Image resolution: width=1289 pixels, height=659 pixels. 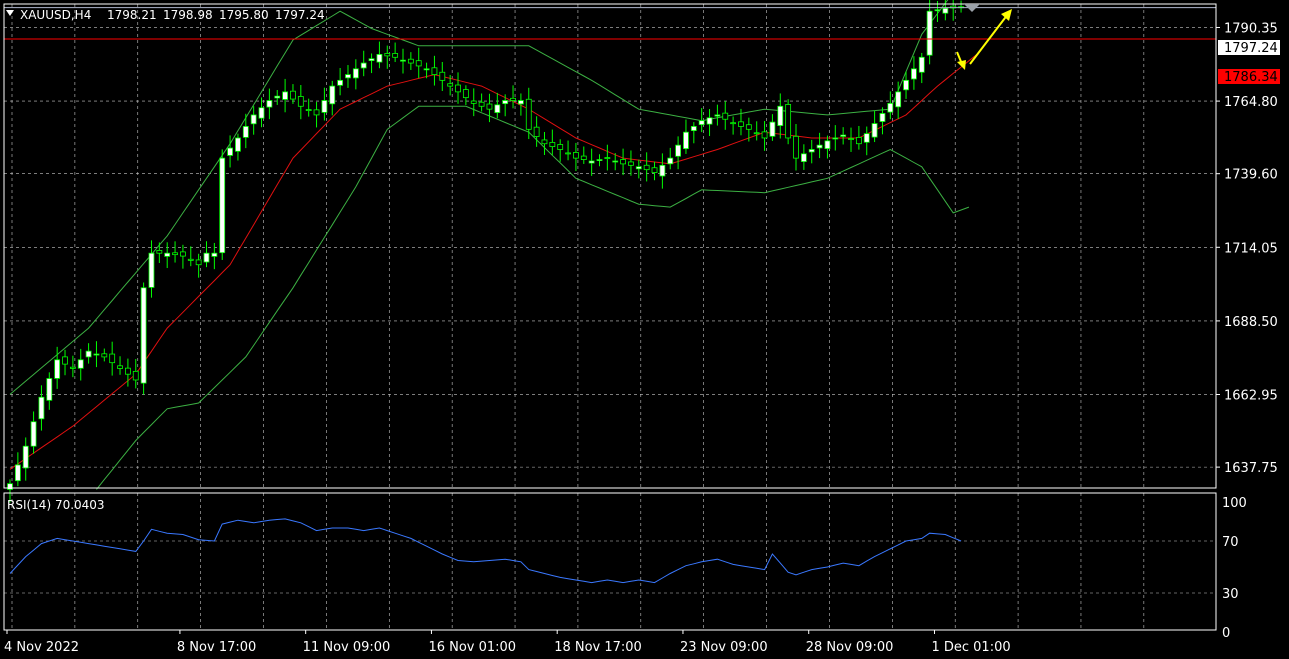 I want to click on close-price: 1797.24, so click(x=300, y=15).